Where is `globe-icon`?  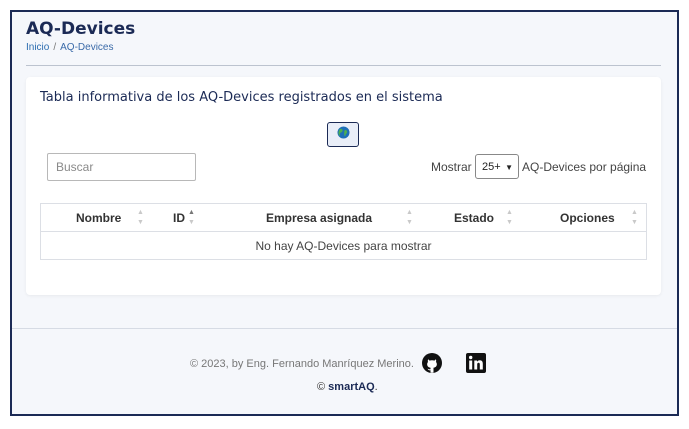 globe-icon is located at coordinates (343, 135).